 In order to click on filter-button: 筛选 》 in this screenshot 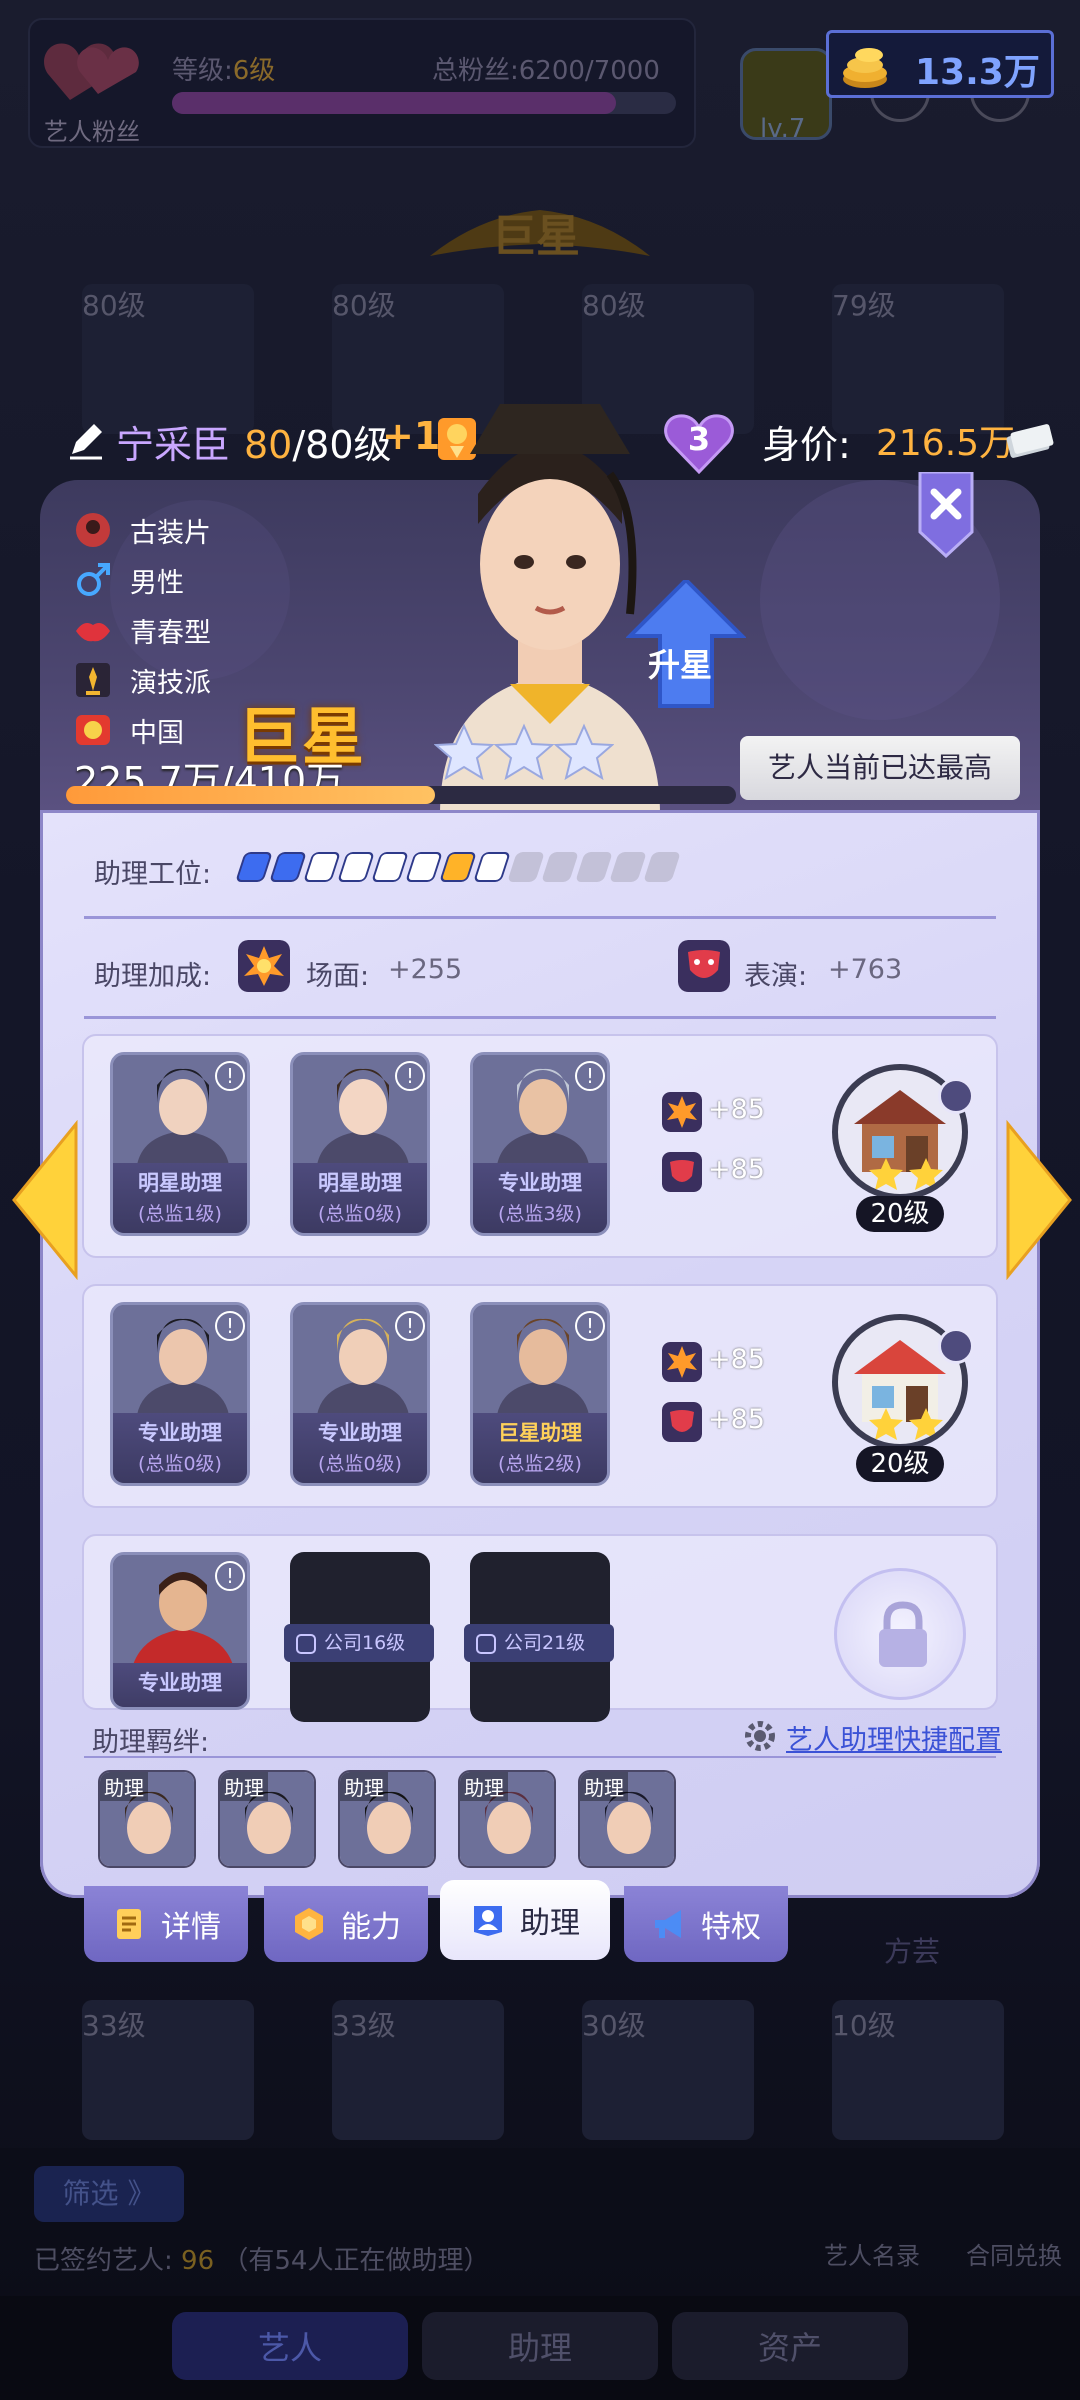, I will do `click(109, 2194)`.